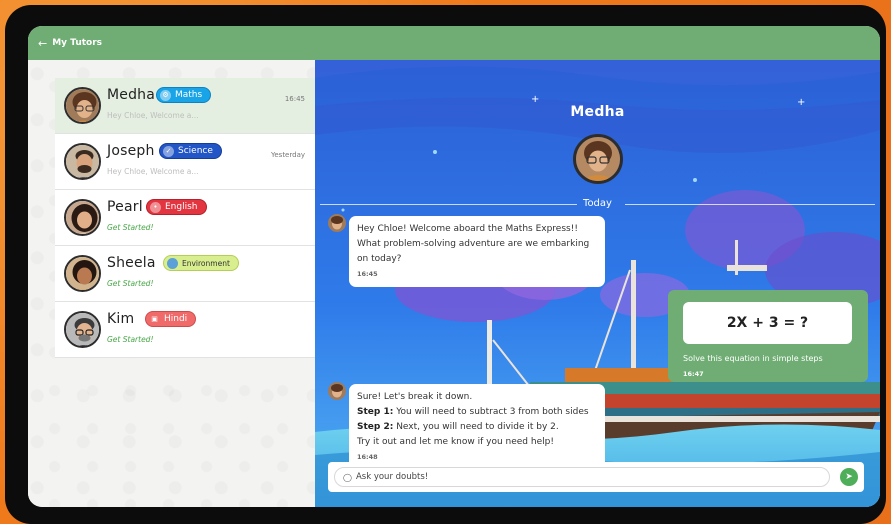 Image resolution: width=891 pixels, height=524 pixels. What do you see at coordinates (77, 43) in the screenshot?
I see `page-title: My Tutors` at bounding box center [77, 43].